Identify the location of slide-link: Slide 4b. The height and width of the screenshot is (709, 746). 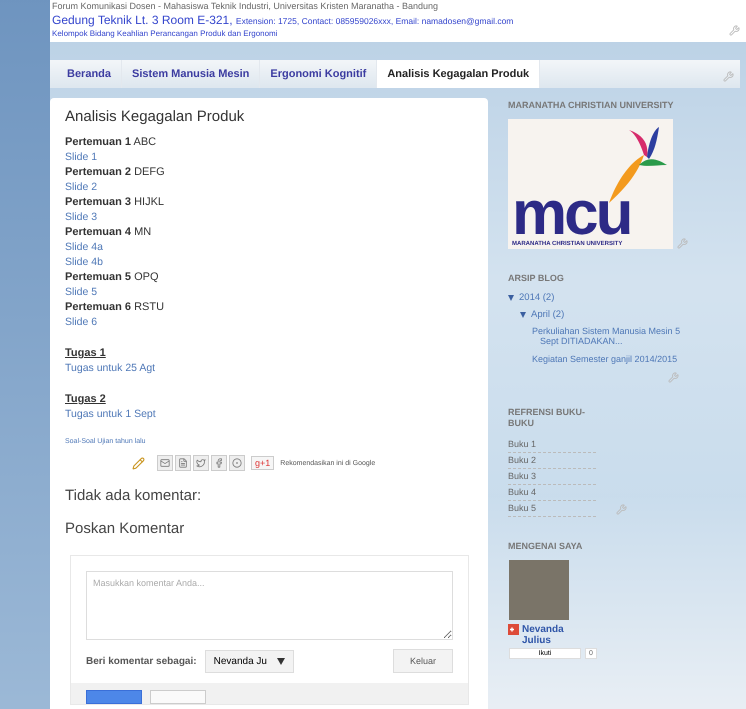
(84, 262).